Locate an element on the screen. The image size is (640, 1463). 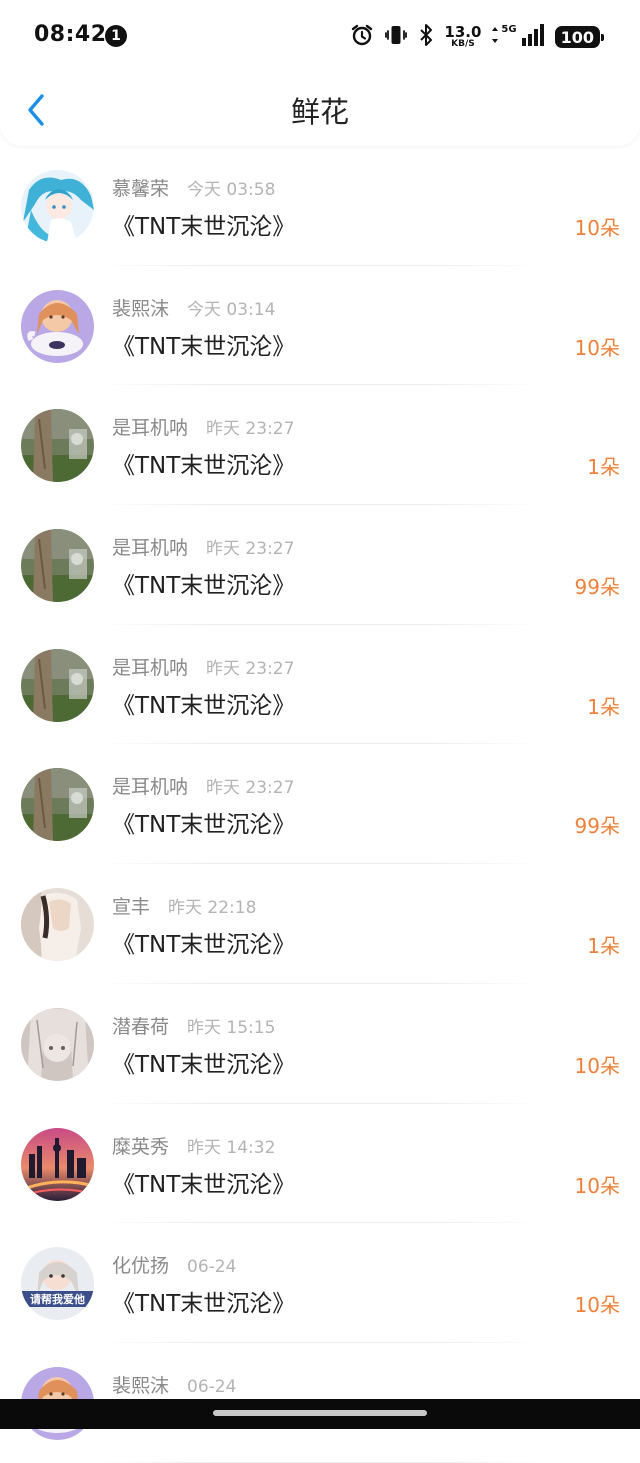
list-item: 裴熙沫 今天 03:14 《TNT末世沉沦》 10朵 is located at coordinates (320, 326).